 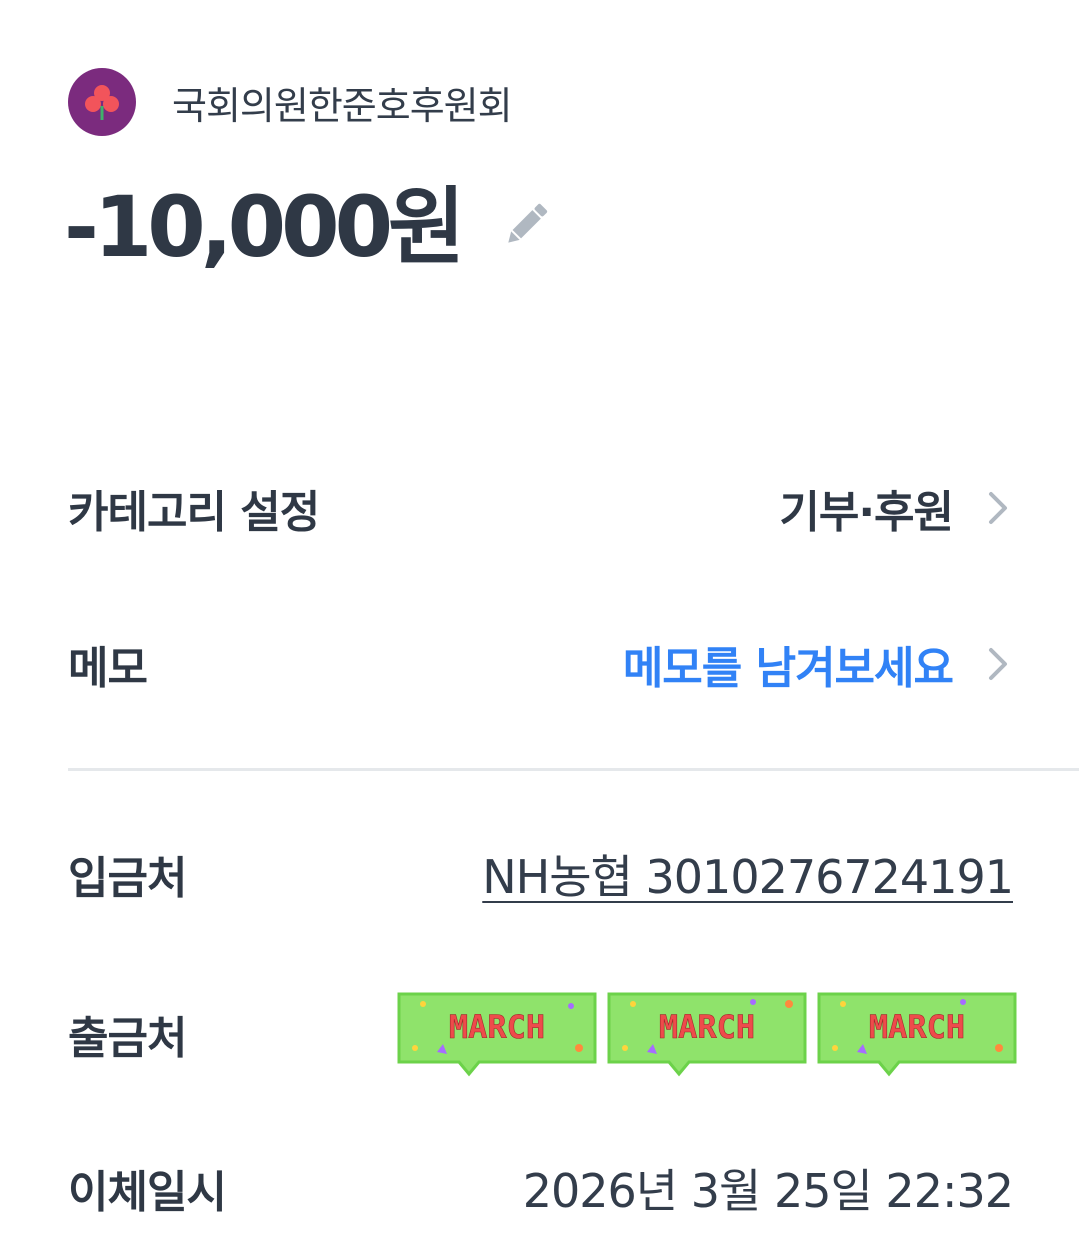 I want to click on recipient-name: 국회의원한준호후원회, so click(x=342, y=105).